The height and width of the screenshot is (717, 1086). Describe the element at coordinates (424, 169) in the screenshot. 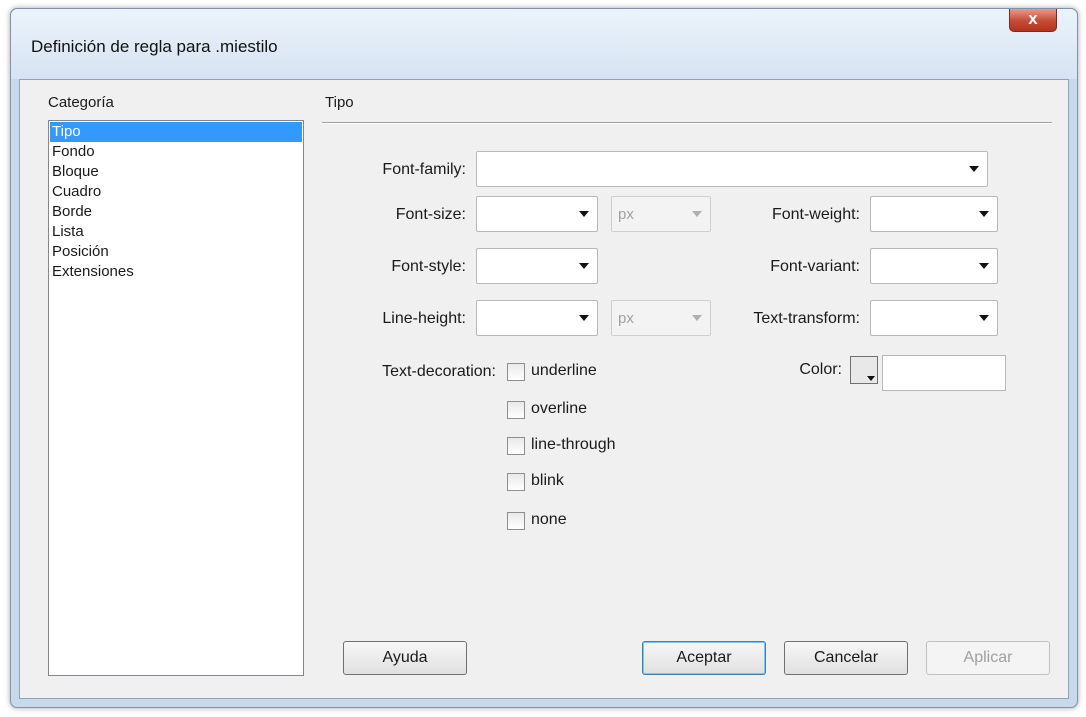

I see `font-family-label: Font-family:` at that location.